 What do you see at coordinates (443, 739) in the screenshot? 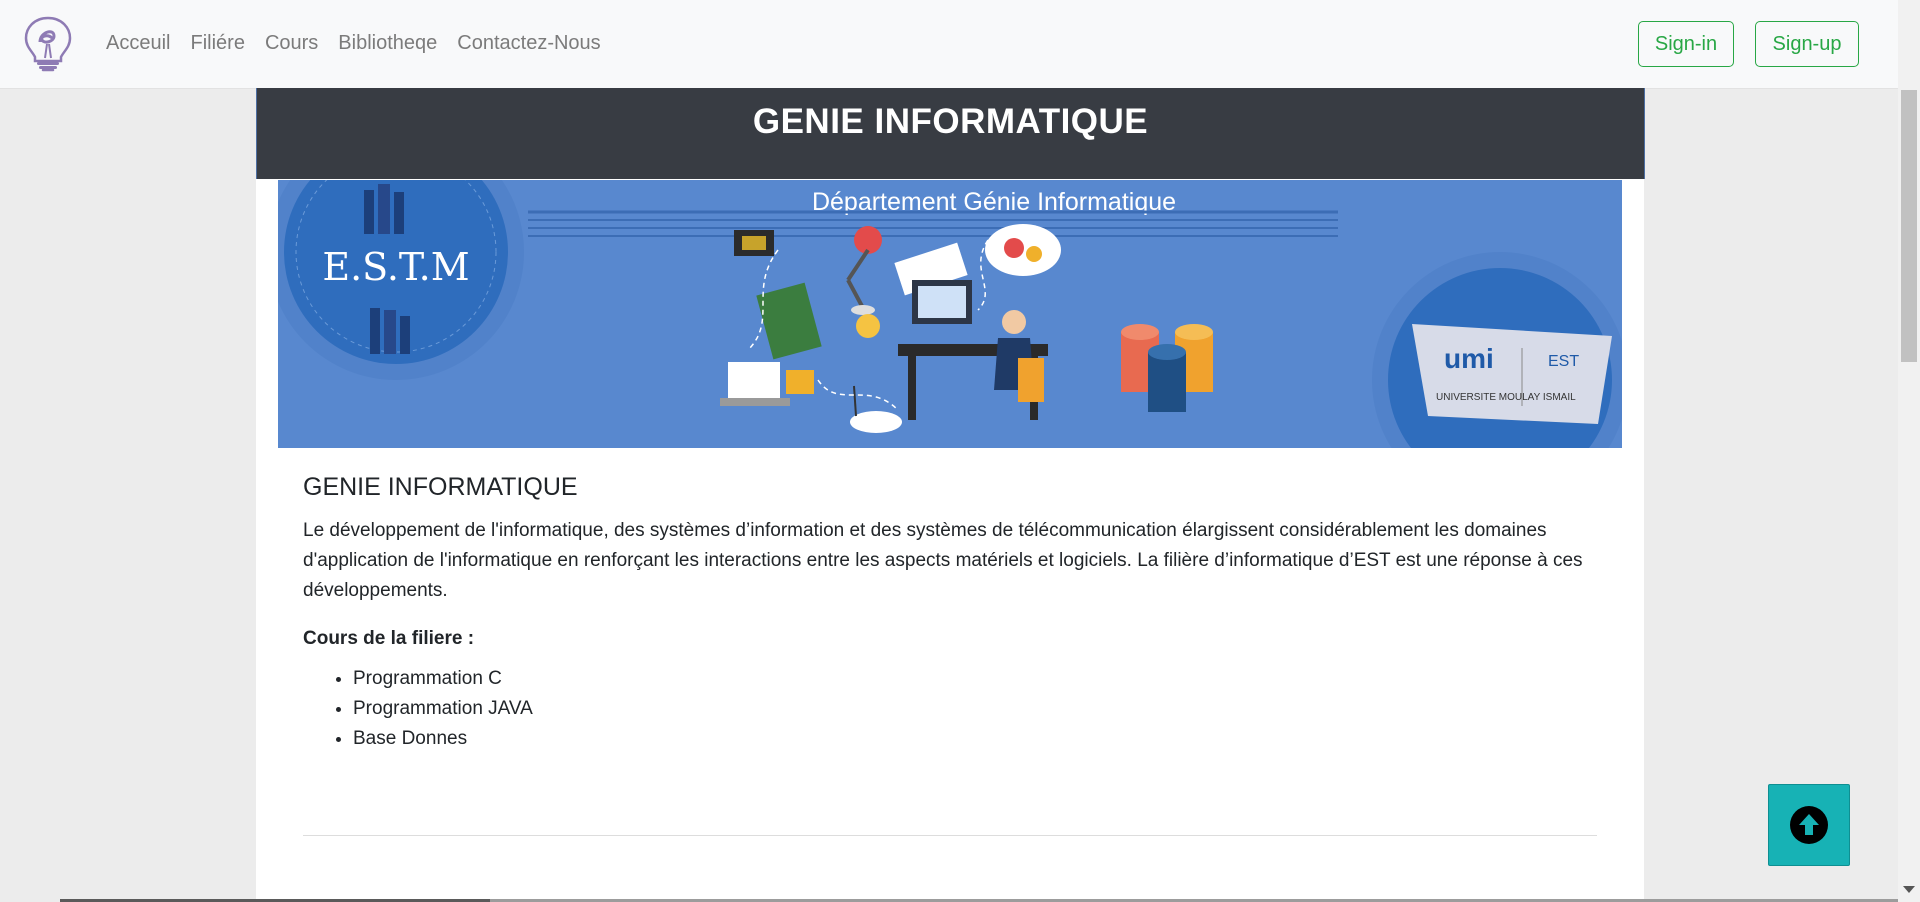
I see `list-item: Base Donnes` at bounding box center [443, 739].